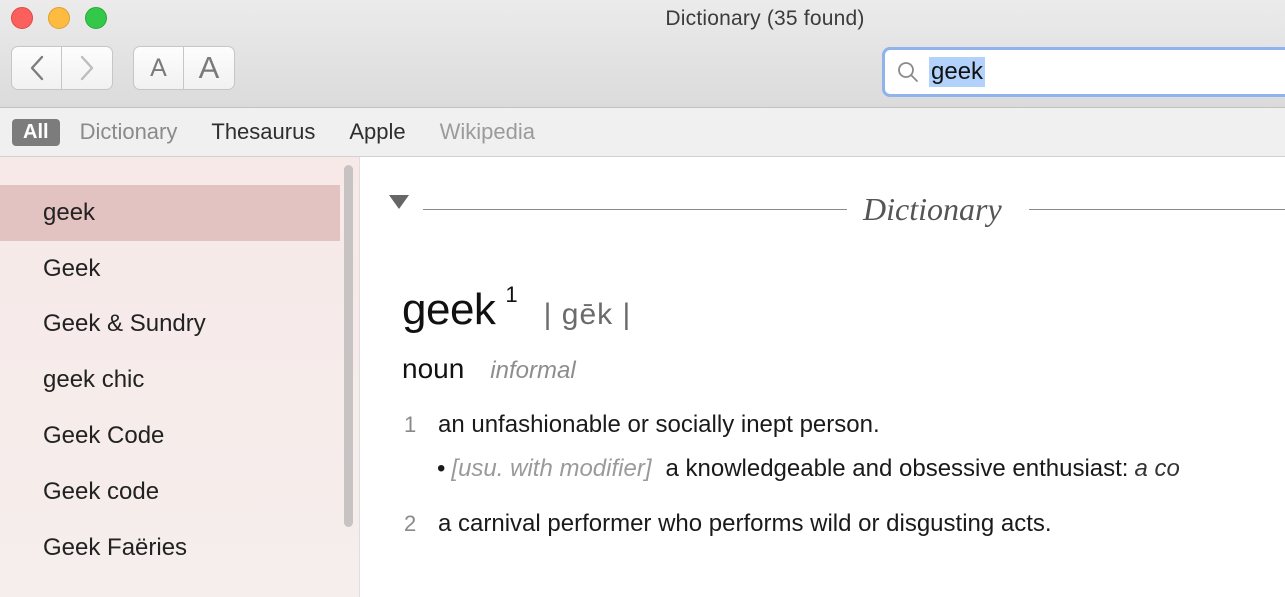  Describe the element at coordinates (170, 213) in the screenshot. I see `result-item-geek: geek` at that location.